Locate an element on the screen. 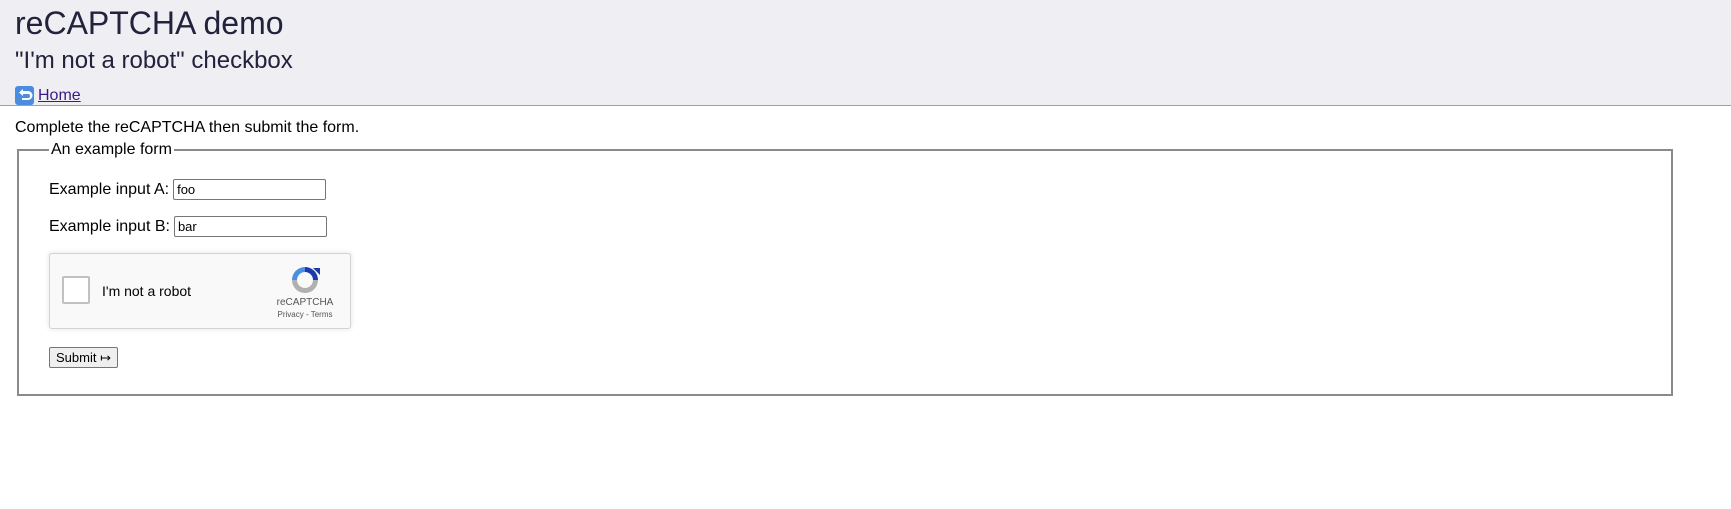 The height and width of the screenshot is (509, 1731). input-a-field is located at coordinates (250, 189).